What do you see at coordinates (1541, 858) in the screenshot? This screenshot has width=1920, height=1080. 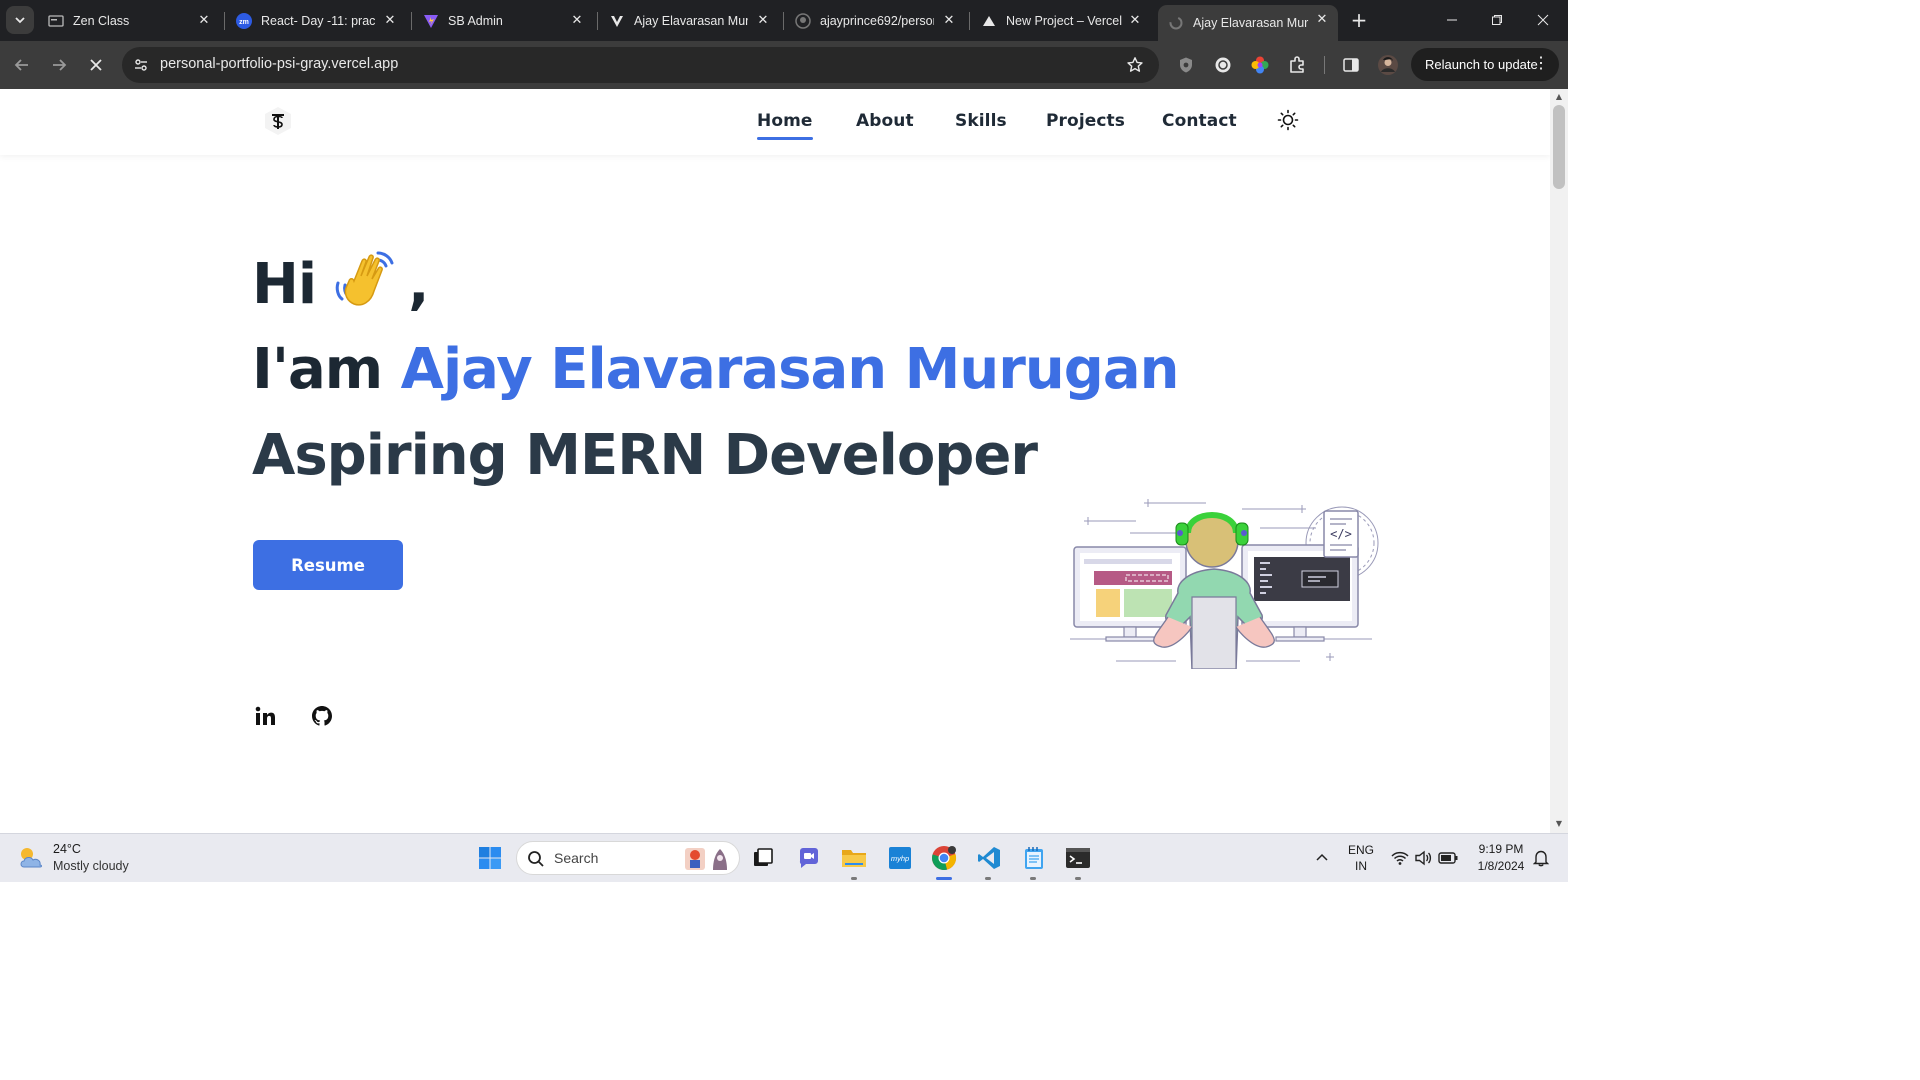 I see `notification-bell-icon` at bounding box center [1541, 858].